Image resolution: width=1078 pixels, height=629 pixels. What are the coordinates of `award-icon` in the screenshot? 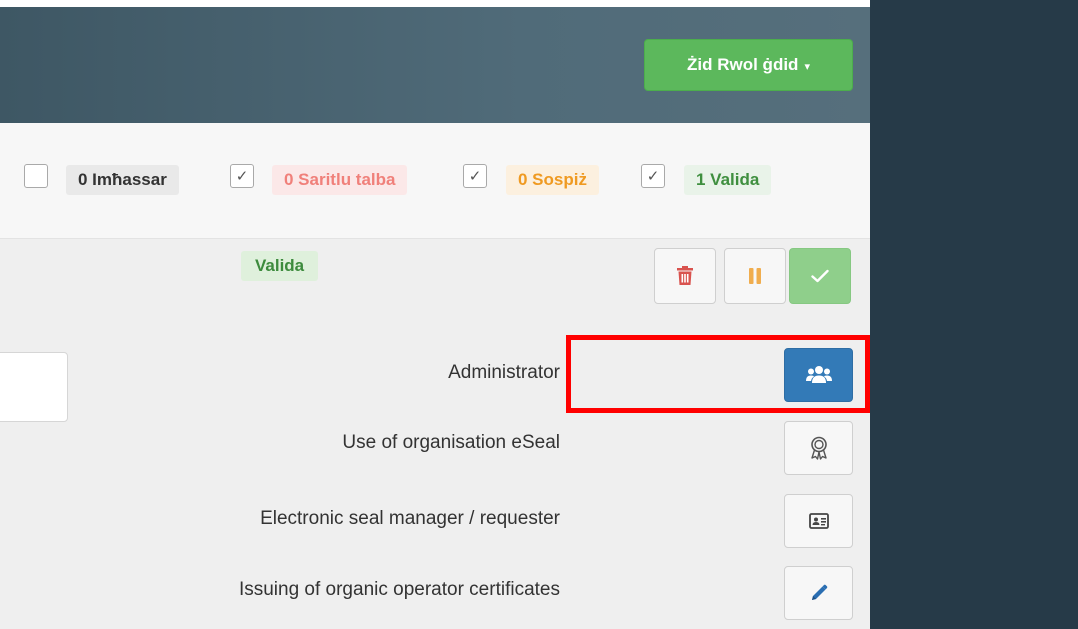 It's located at (818, 448).